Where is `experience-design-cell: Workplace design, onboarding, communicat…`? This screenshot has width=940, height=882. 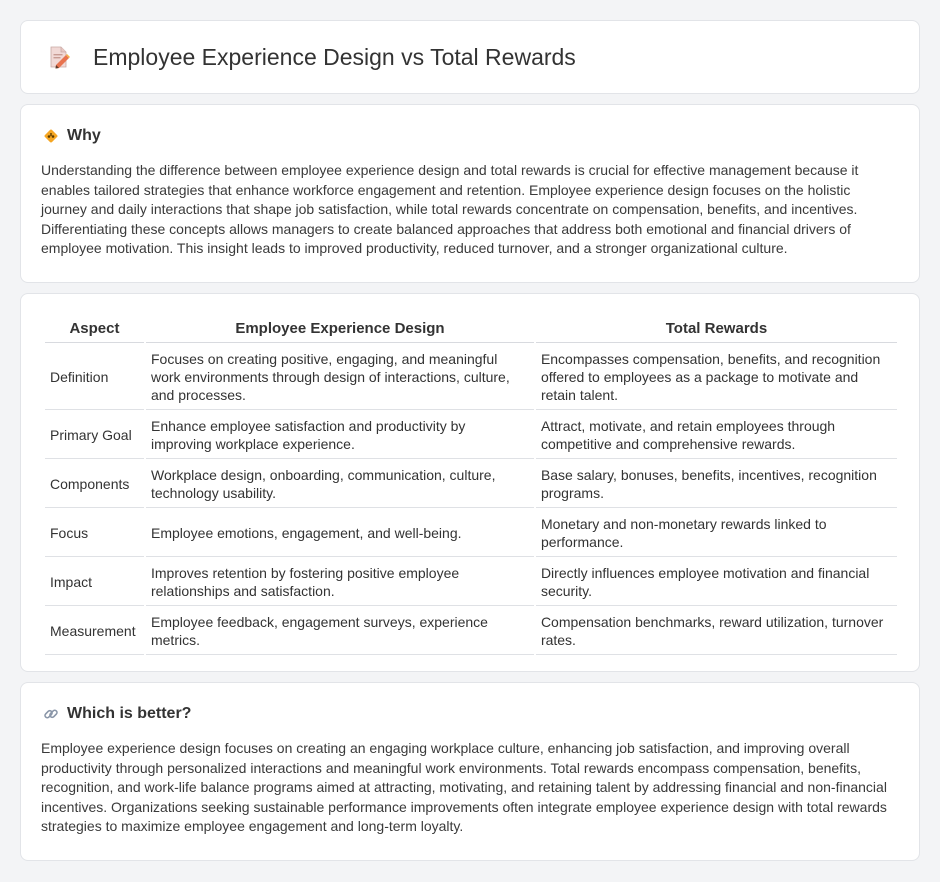
experience-design-cell: Workplace design, onboarding, communicat… is located at coordinates (339, 484).